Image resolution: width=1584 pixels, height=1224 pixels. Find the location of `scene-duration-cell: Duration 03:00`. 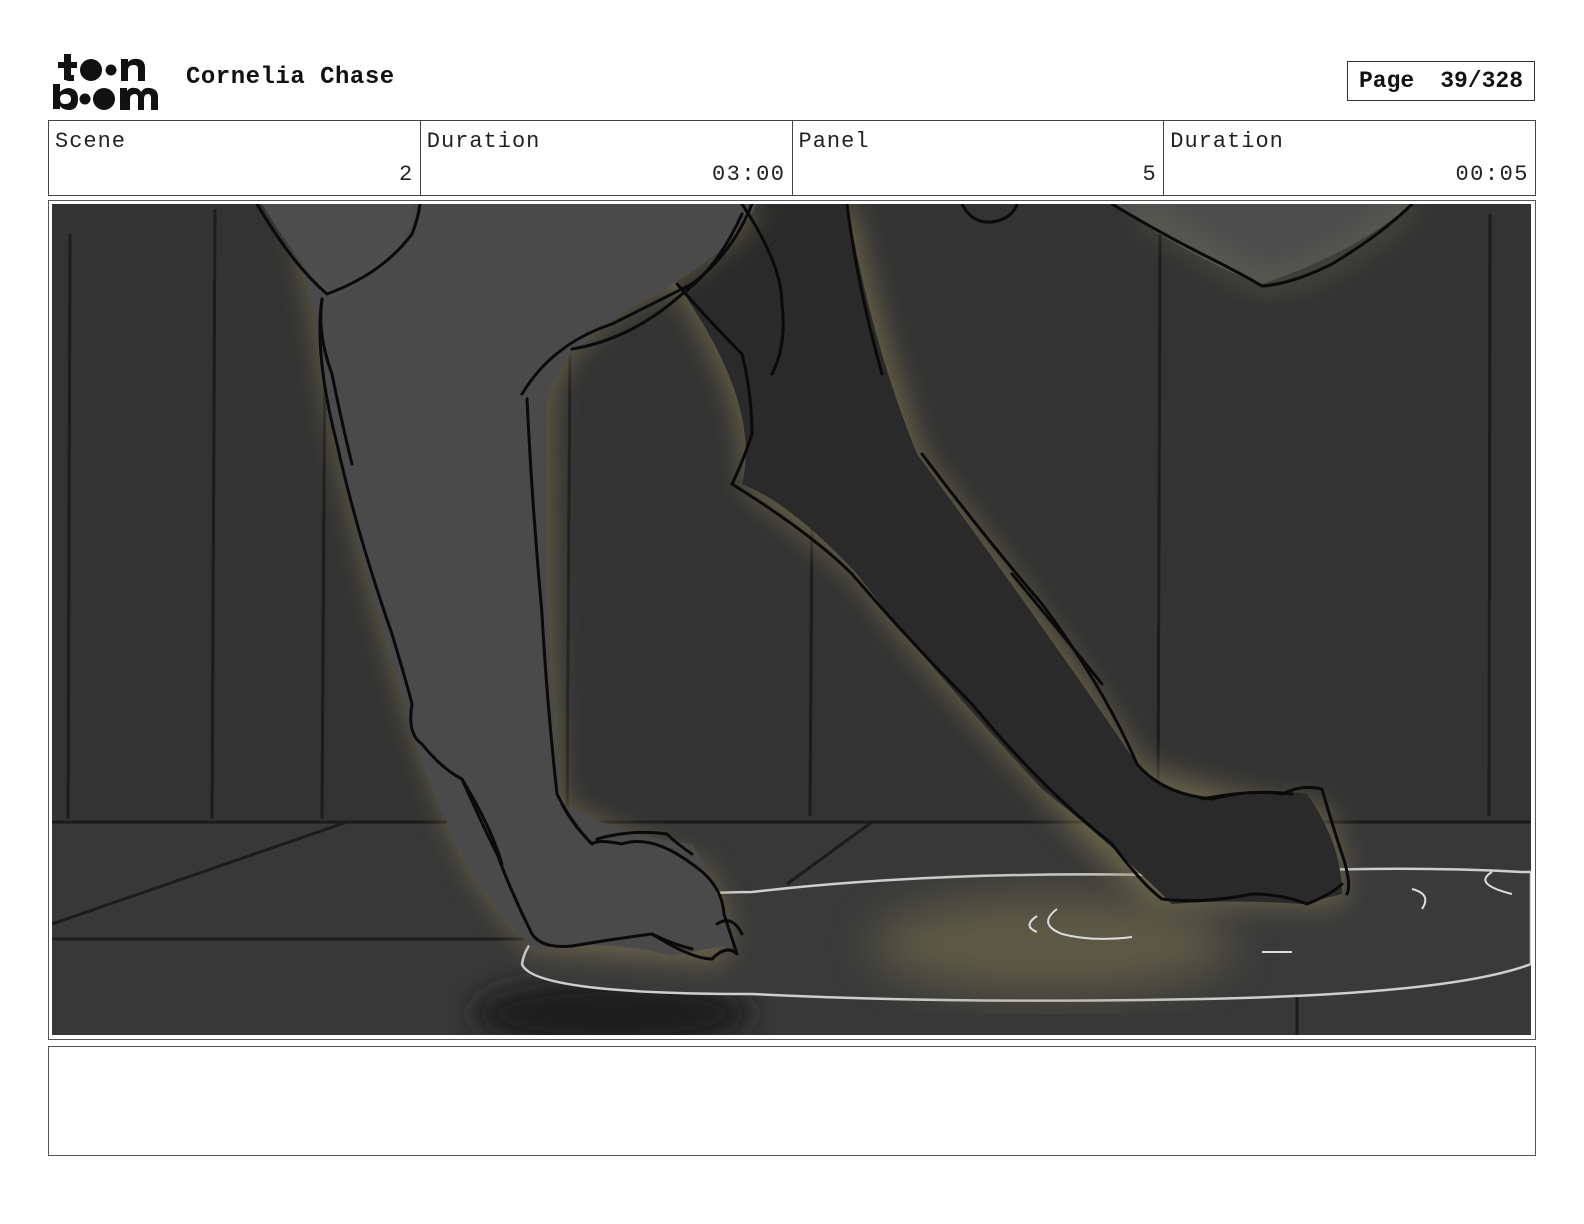

scene-duration-cell: Duration 03:00 is located at coordinates (607, 158).